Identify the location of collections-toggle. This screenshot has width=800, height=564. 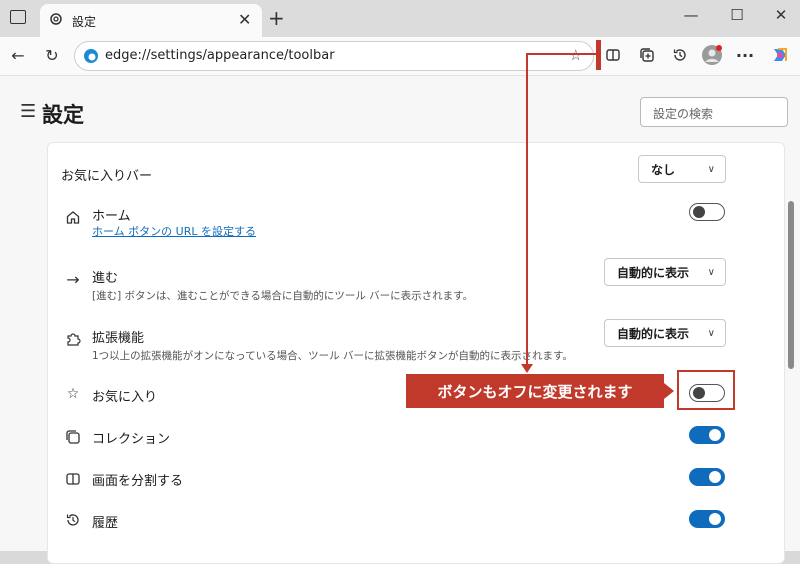
(707, 435).